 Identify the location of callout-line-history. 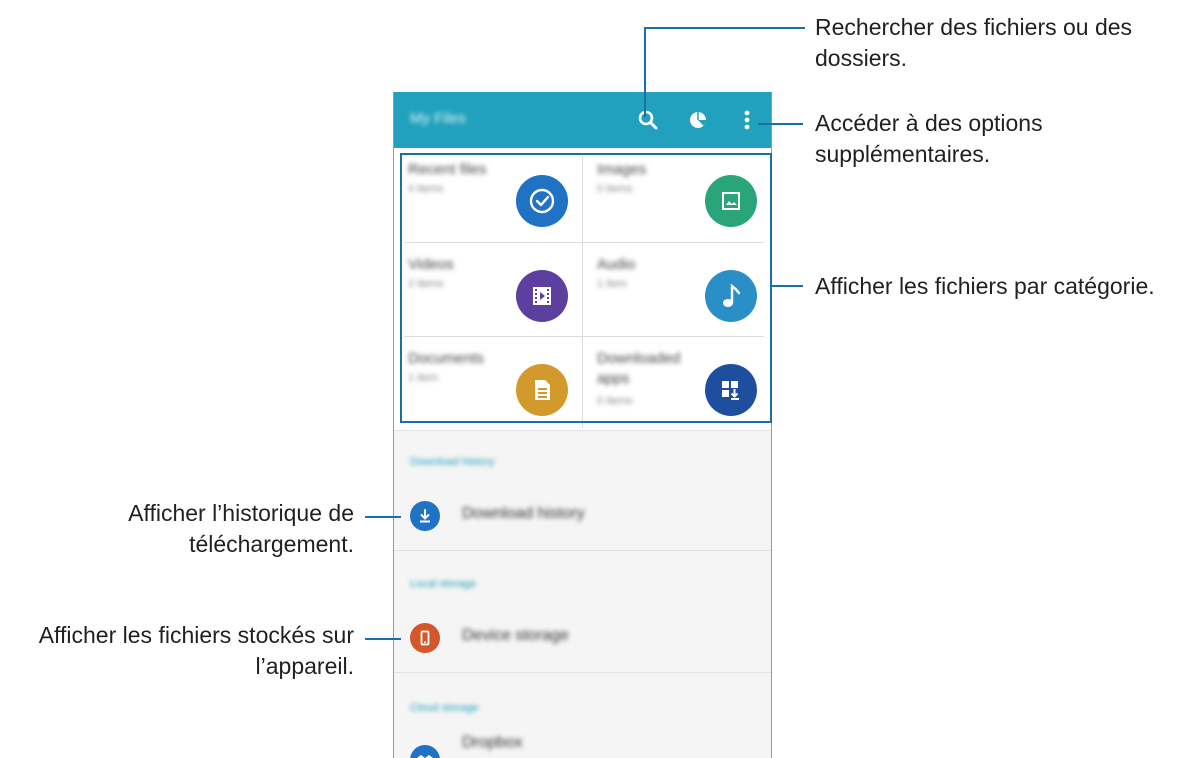
(383, 517).